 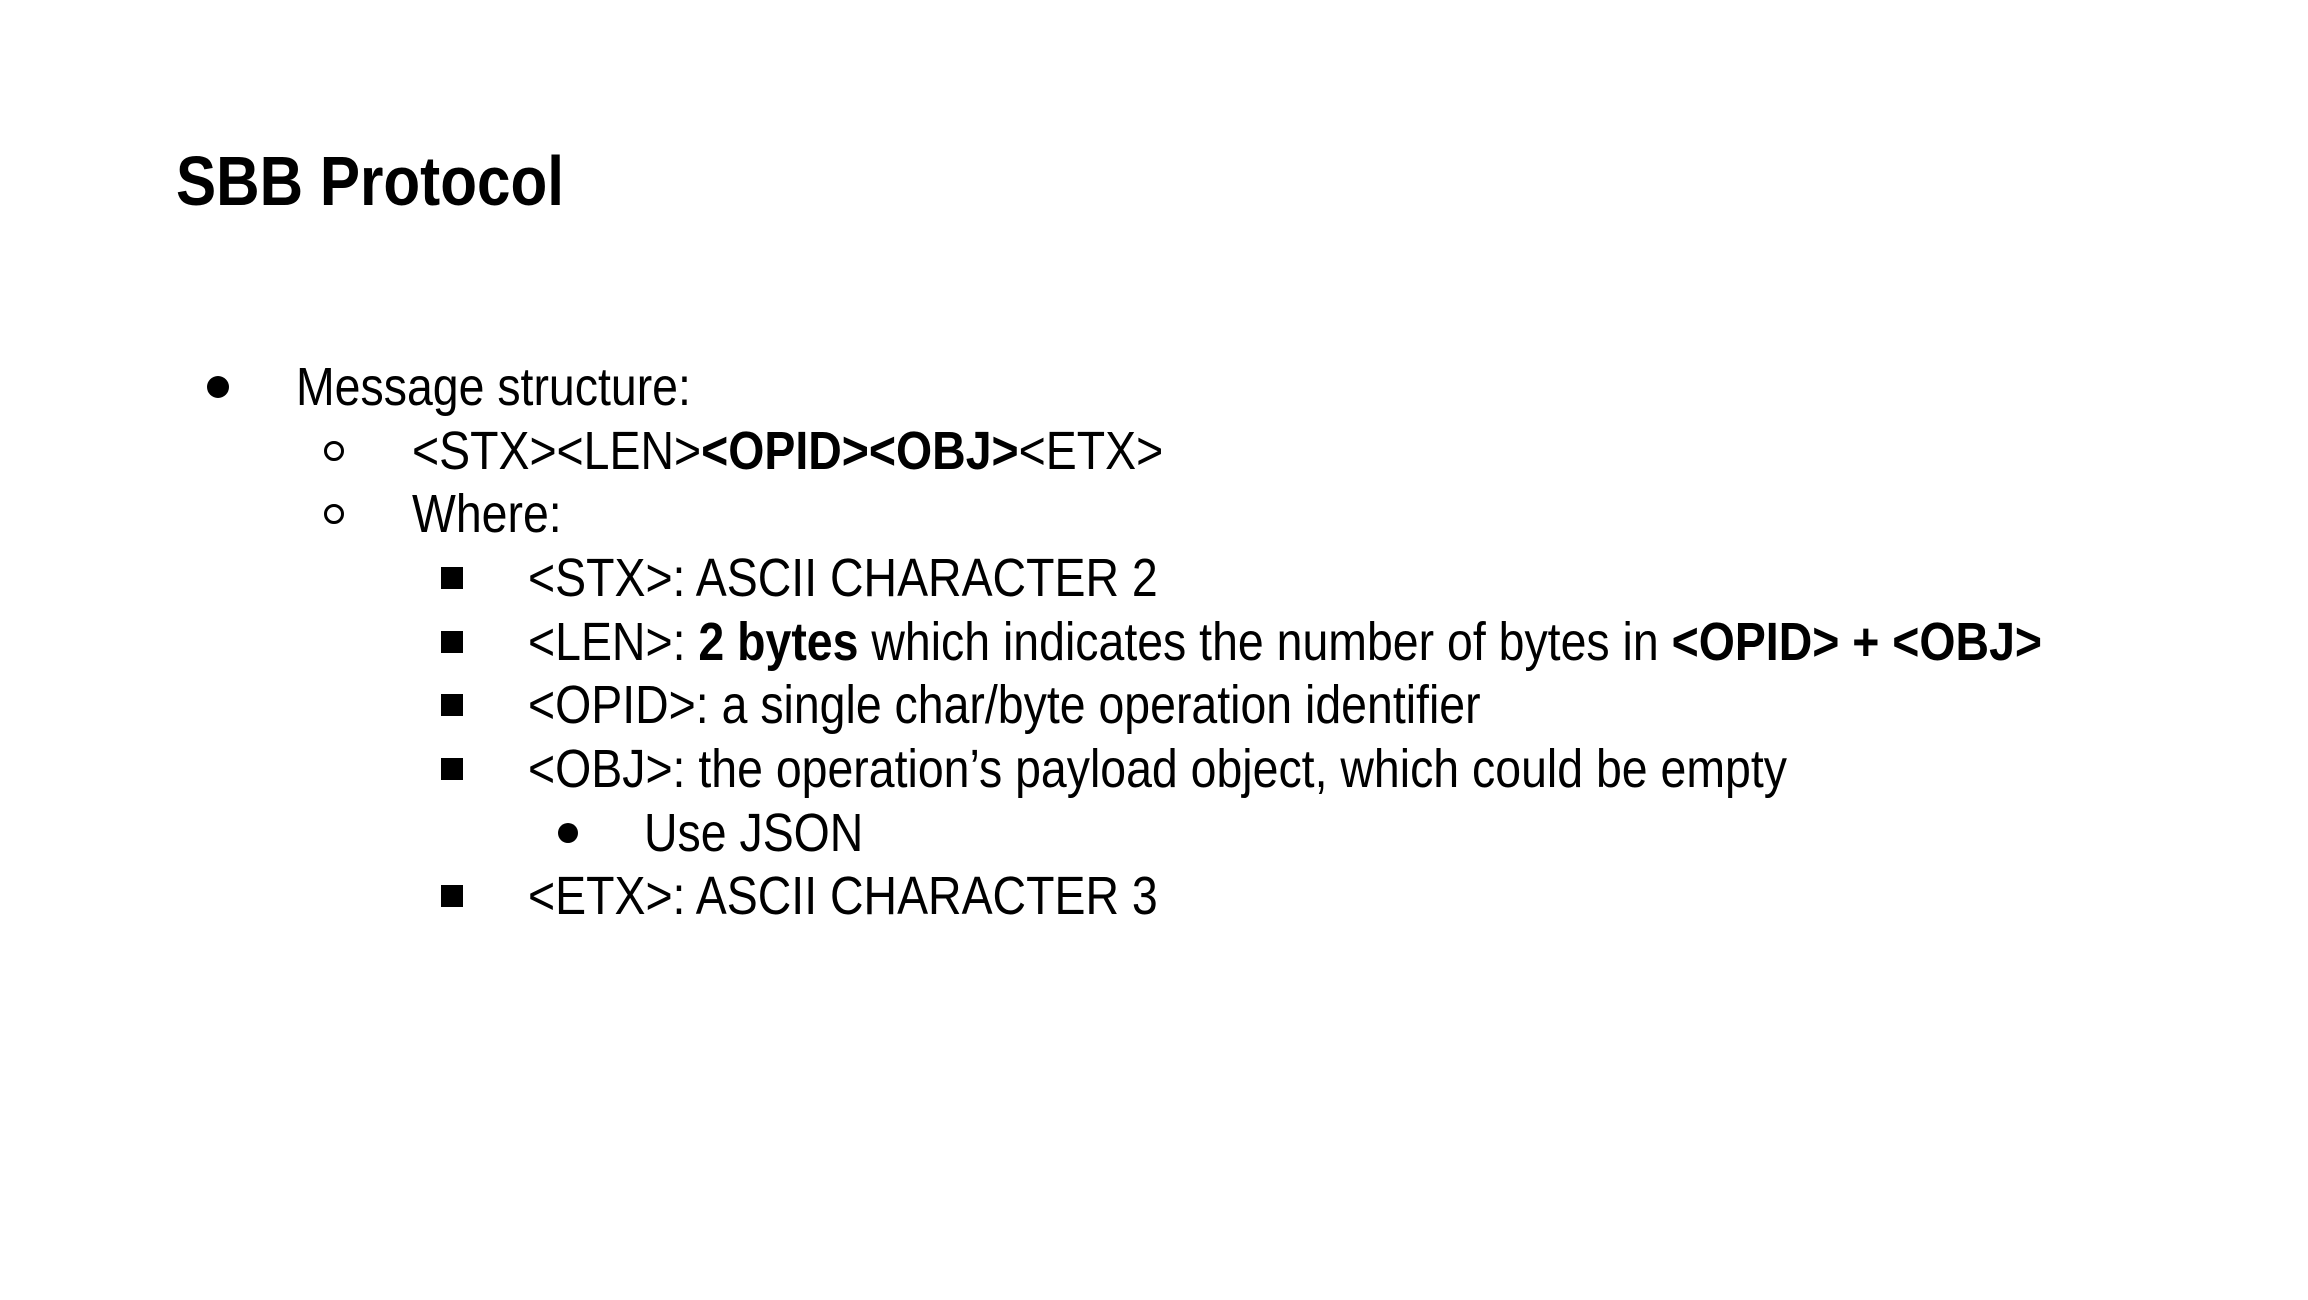 I want to click on format-etx: <ETX>, so click(x=1091, y=451).